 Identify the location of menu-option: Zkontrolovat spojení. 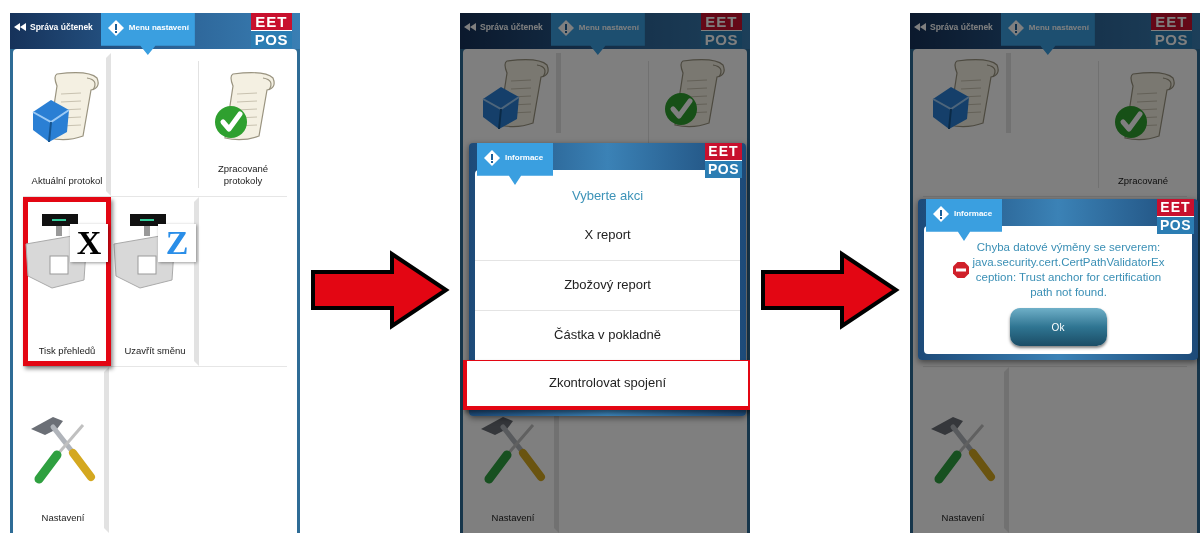
(606, 384).